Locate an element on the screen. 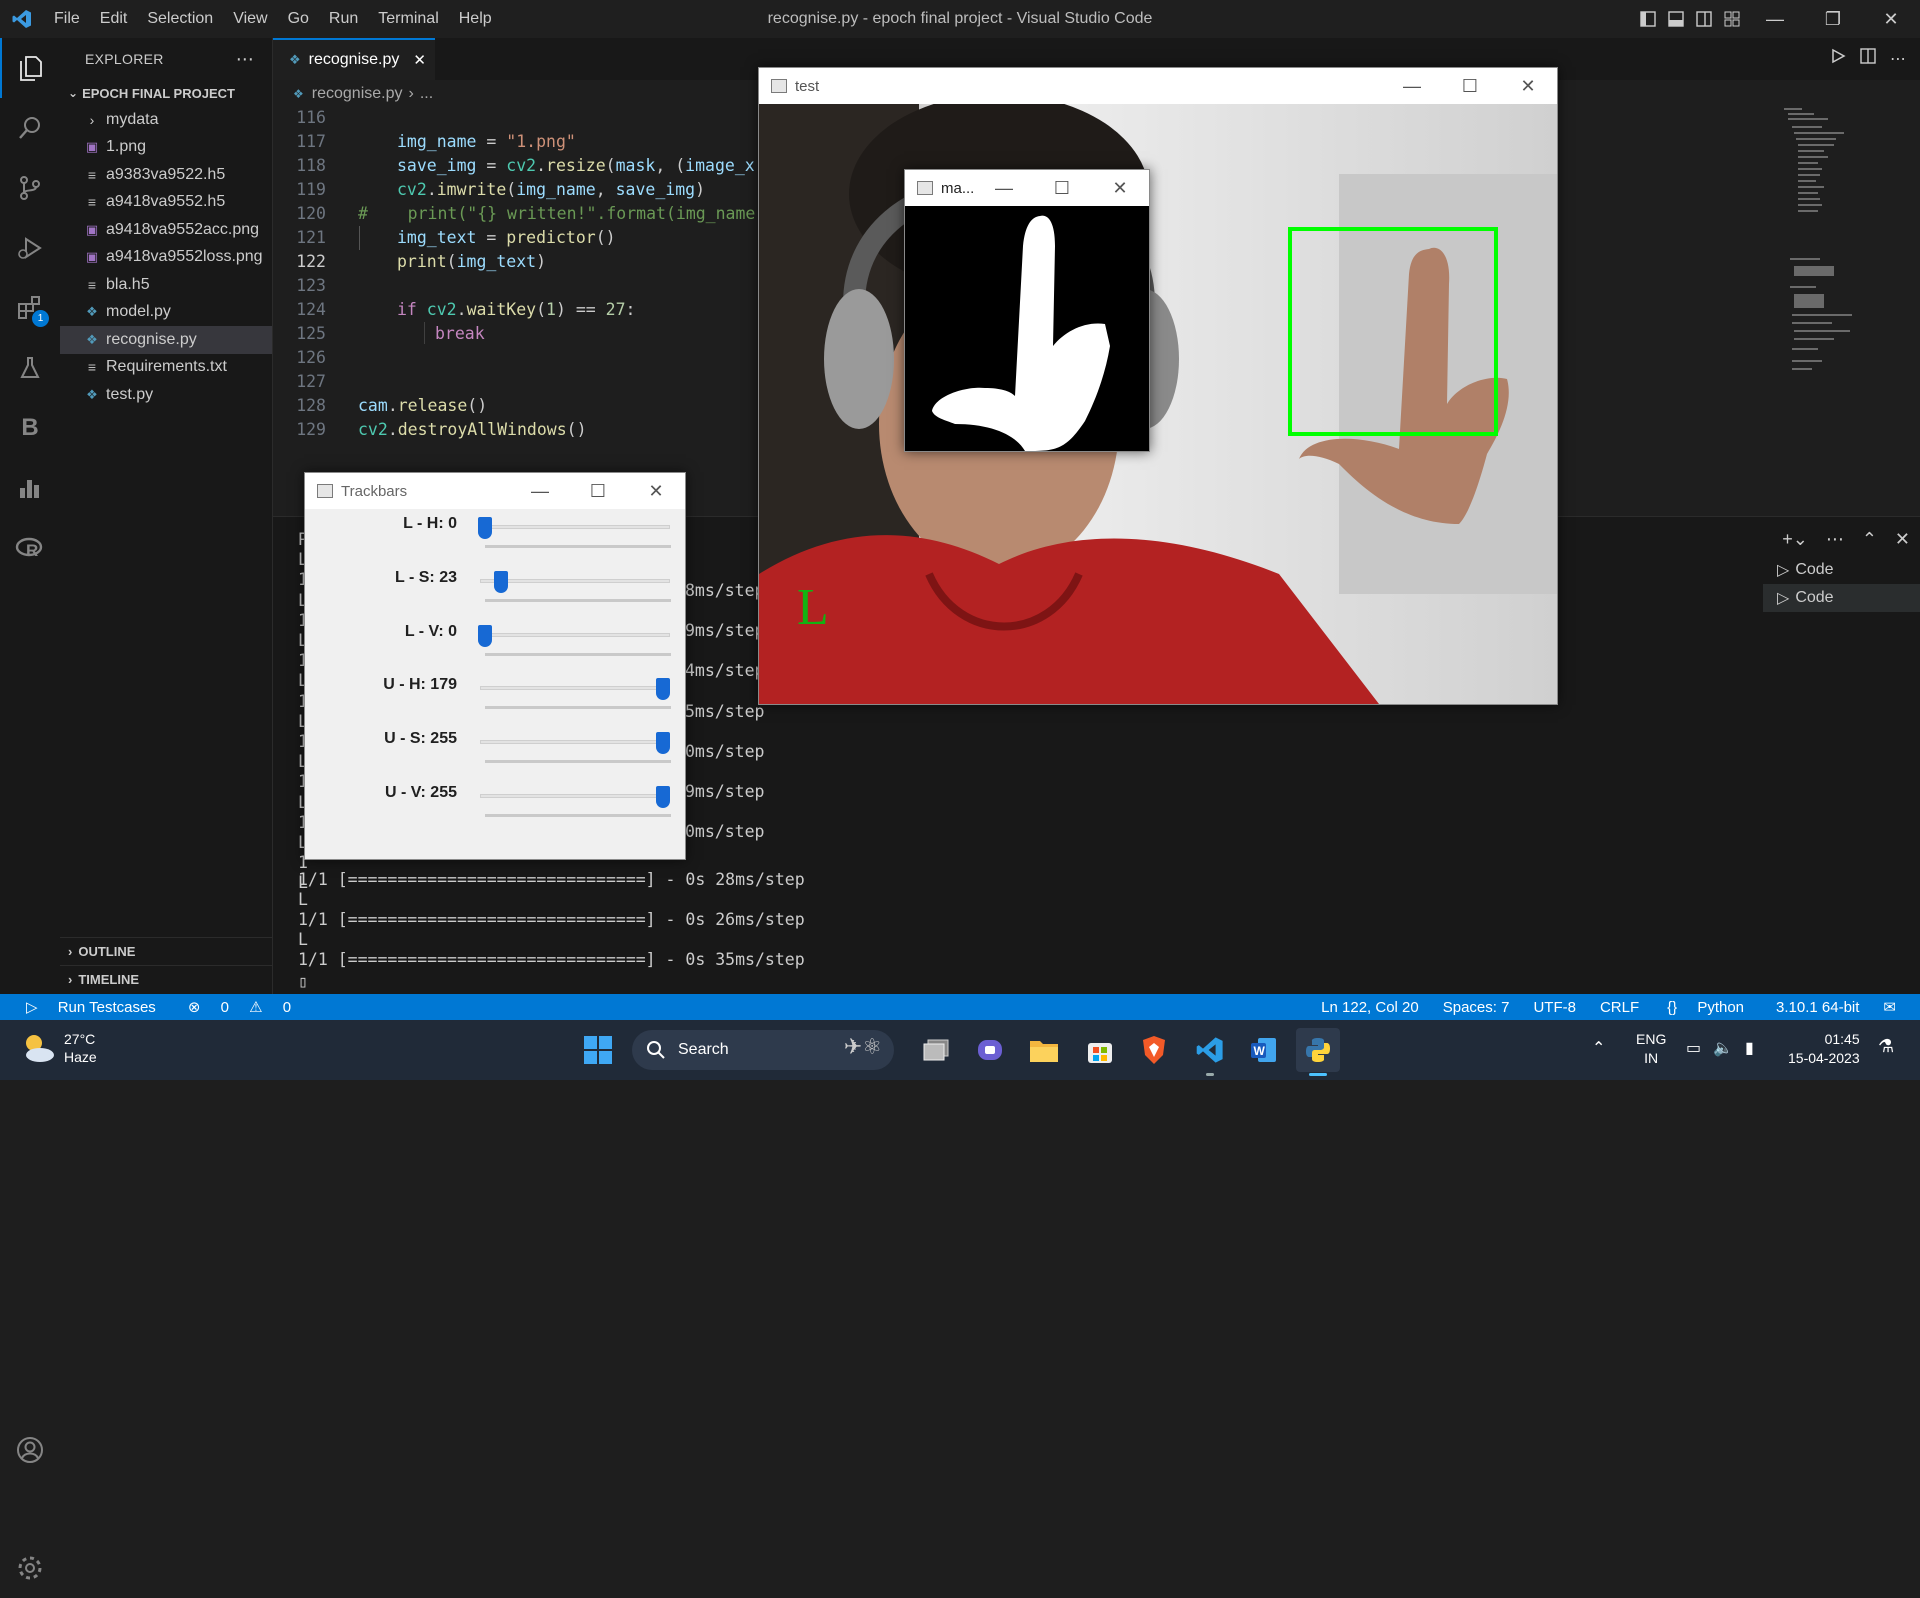  menu-file: File is located at coordinates (67, 19).